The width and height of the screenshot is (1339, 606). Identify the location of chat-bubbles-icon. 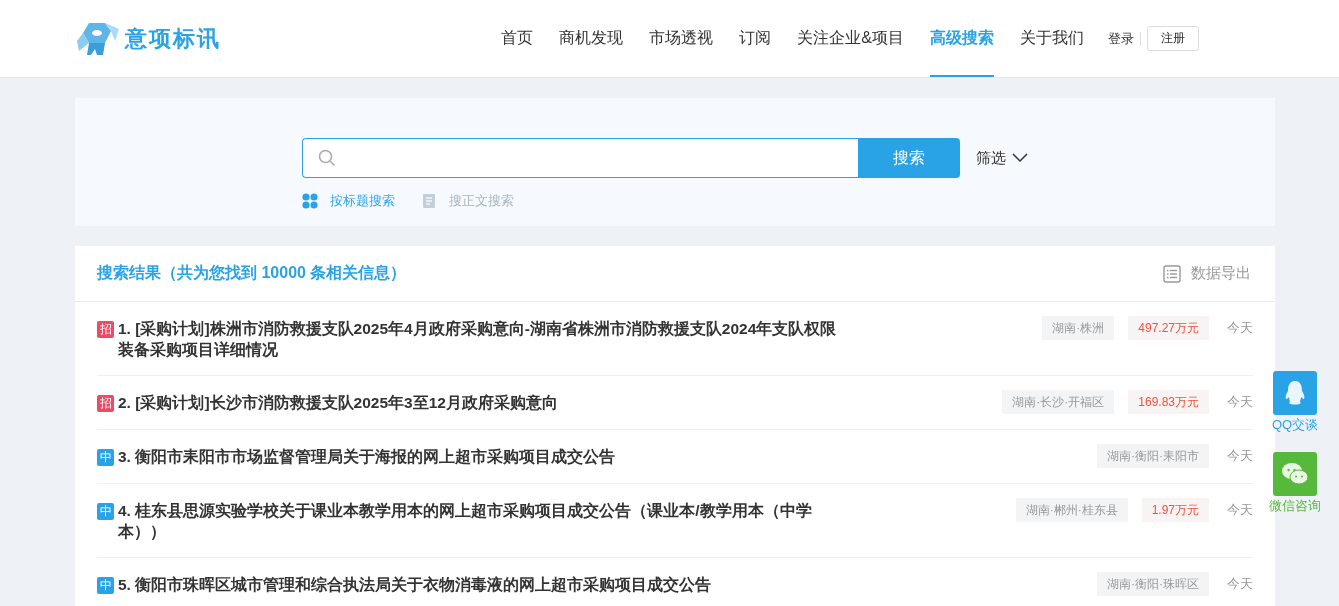
(1295, 474).